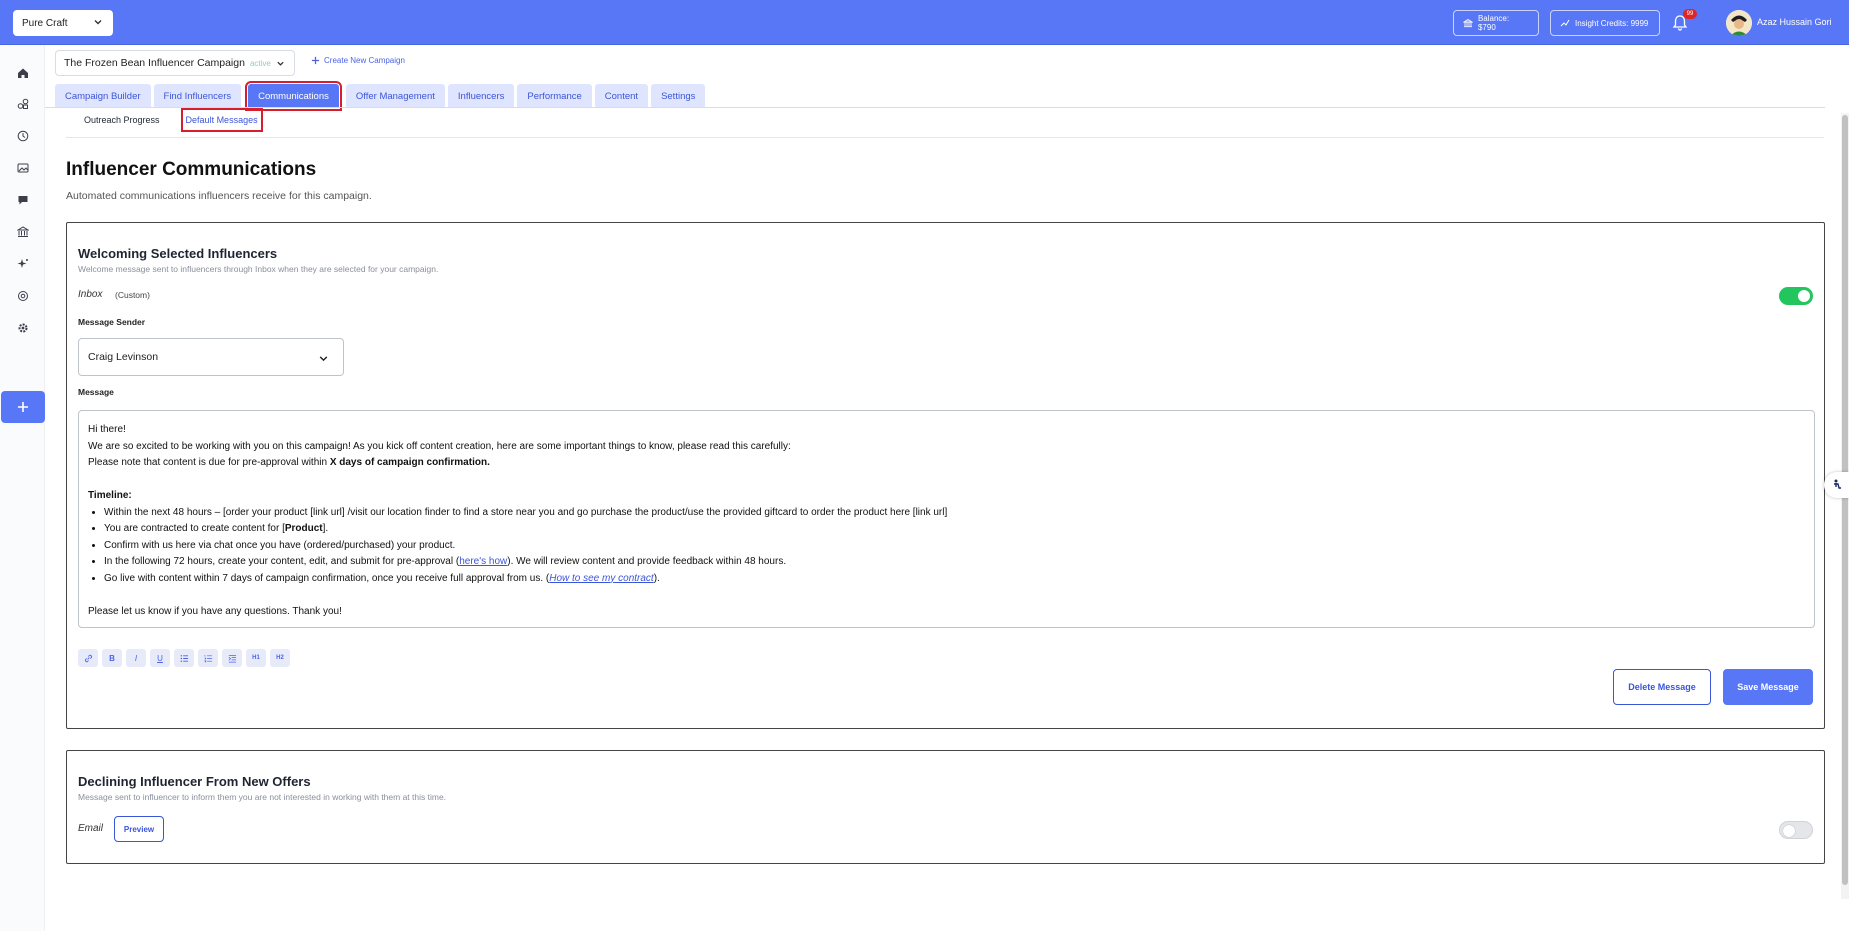  I want to click on tab-communications: Communications, so click(293, 96).